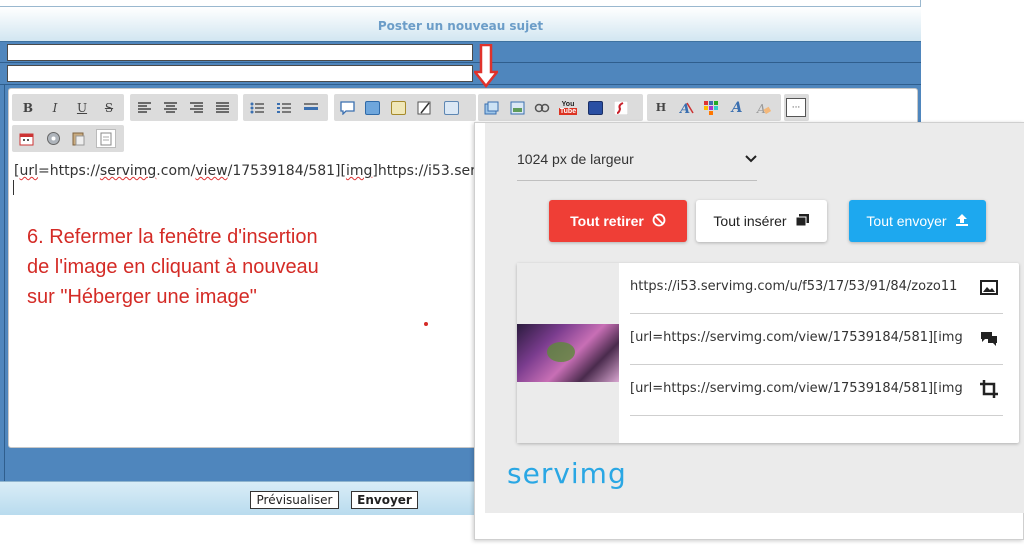 Image resolution: width=1024 pixels, height=545 pixels. Describe the element at coordinates (384, 500) in the screenshot. I see `send-button: Envoyer` at that location.